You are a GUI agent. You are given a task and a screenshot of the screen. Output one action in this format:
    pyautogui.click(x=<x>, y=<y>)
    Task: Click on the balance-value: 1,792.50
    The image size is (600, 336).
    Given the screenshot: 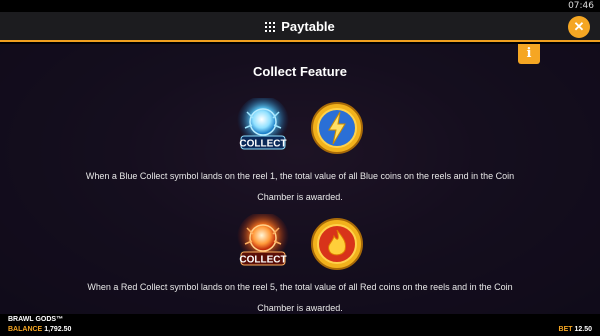 What is the action you would take?
    pyautogui.click(x=58, y=329)
    